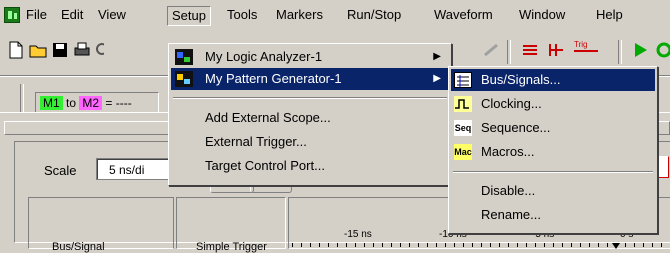 This screenshot has width=670, height=253. I want to click on bus-signals-icon, so click(463, 80).